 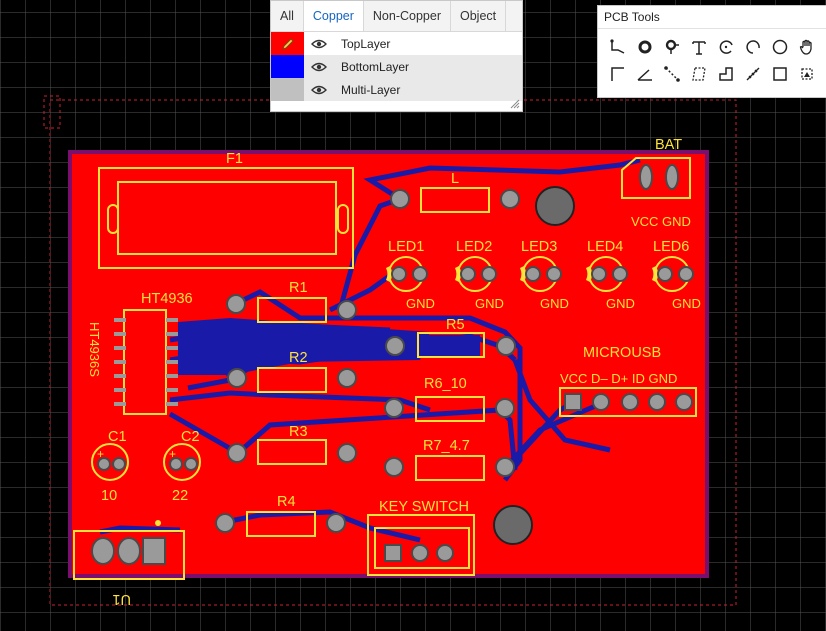 I want to click on label-r3: R3, so click(x=298, y=432).